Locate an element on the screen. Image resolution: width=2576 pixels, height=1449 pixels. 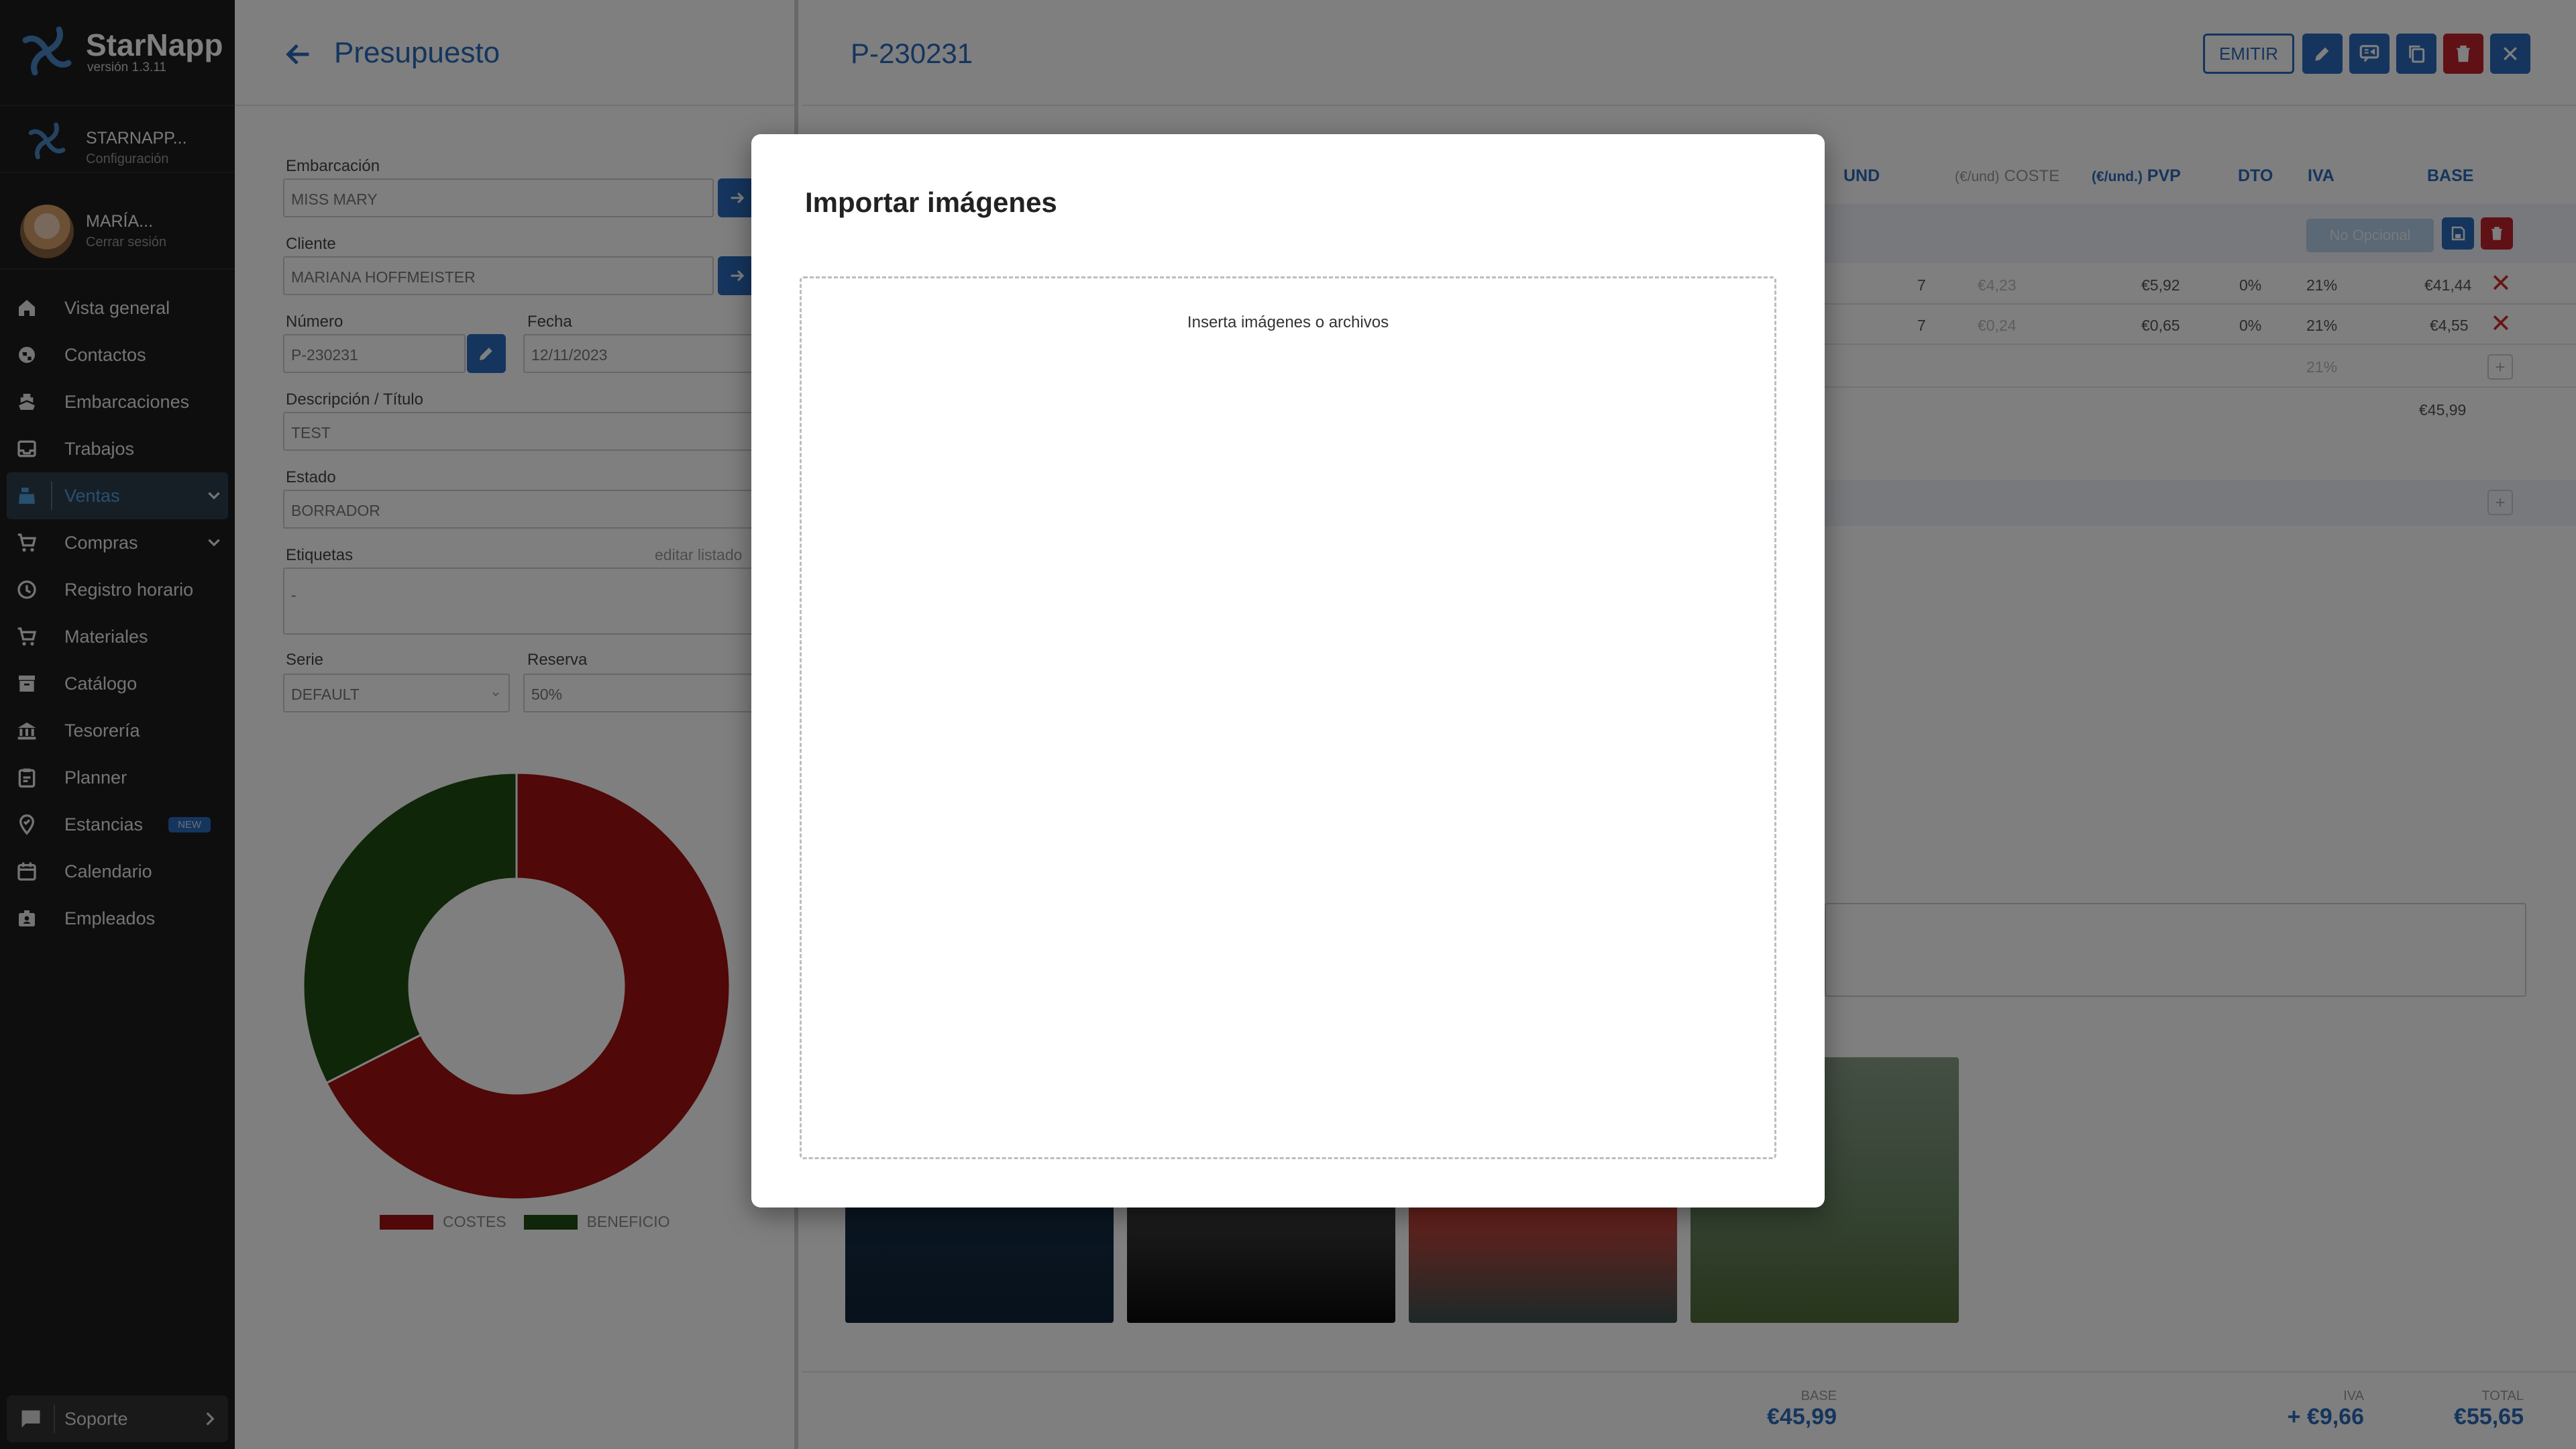
dialog-title: Importar imágenes is located at coordinates (931, 202).